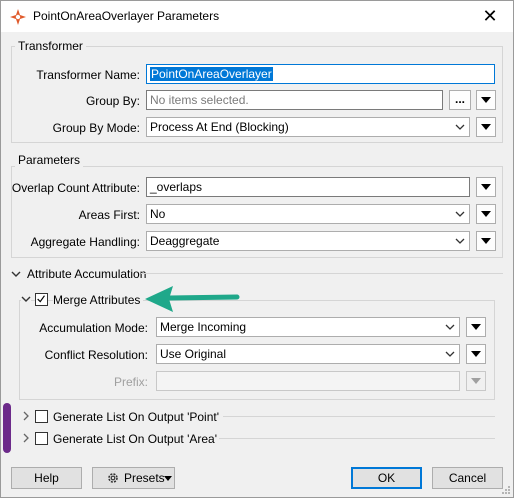 The image size is (514, 498). I want to click on overlap-count-field: _overlaps, so click(308, 187).